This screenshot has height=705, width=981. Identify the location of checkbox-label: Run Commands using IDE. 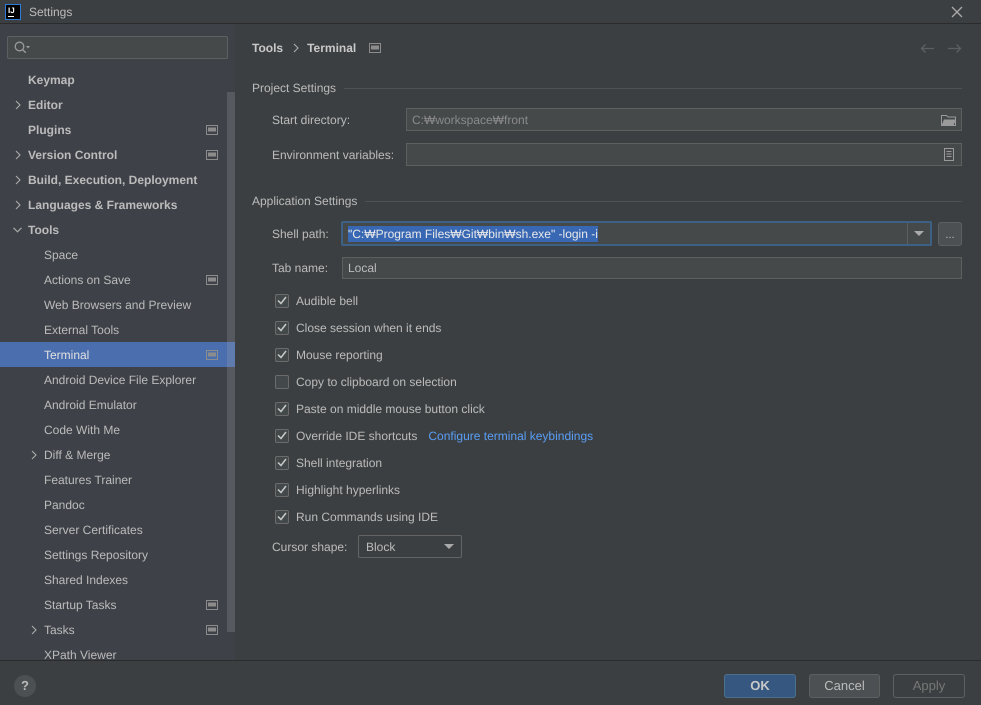
(367, 517).